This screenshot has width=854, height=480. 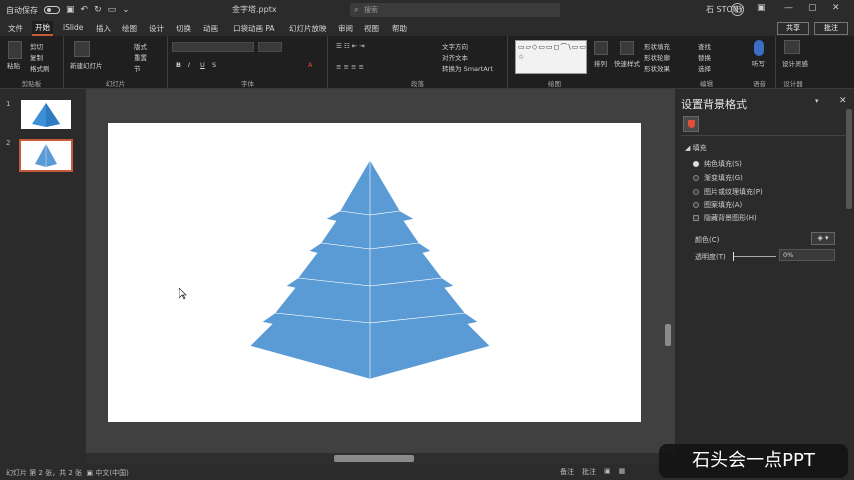 What do you see at coordinates (356, 9) in the screenshot?
I see `search-icon: ⌕` at bounding box center [356, 9].